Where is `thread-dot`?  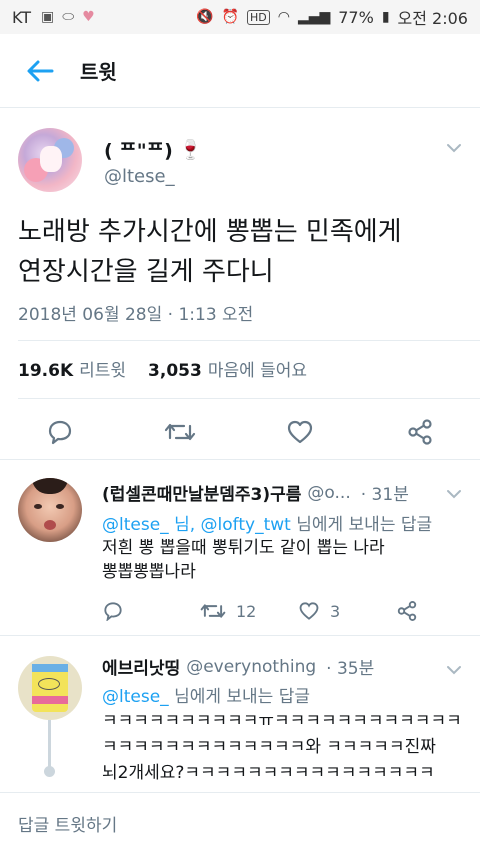 thread-dot is located at coordinates (49, 771).